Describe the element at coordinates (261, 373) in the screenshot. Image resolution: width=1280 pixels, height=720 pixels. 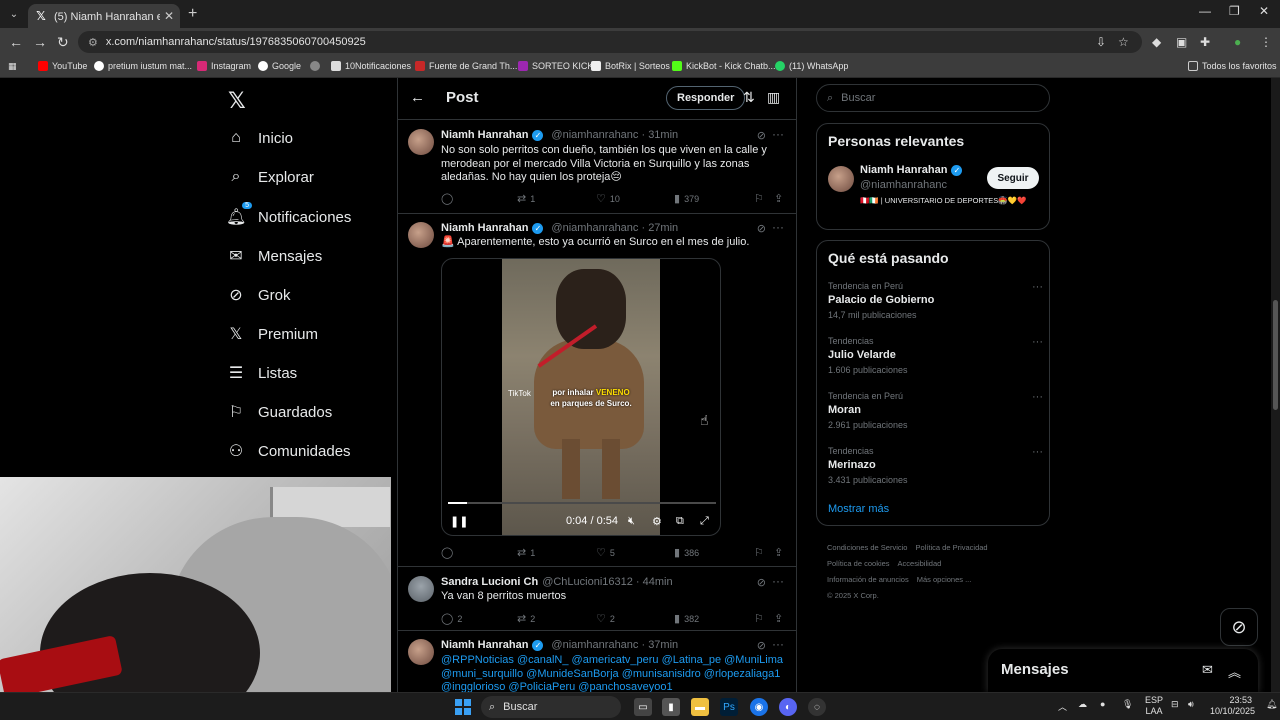
I see `nav-listas: ☰ Listas` at that location.